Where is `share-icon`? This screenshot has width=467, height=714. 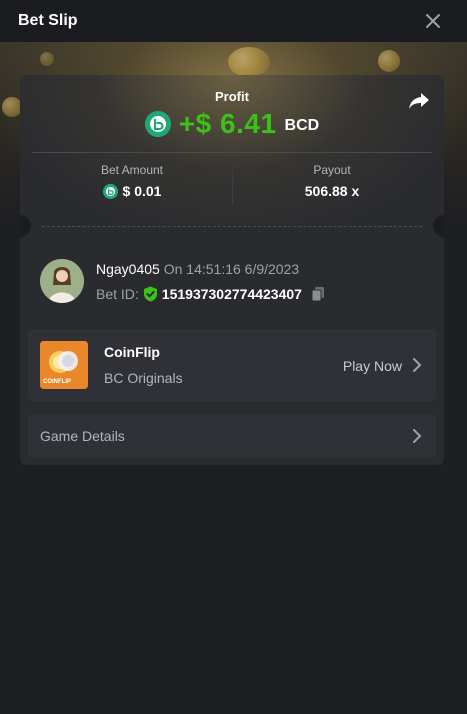 share-icon is located at coordinates (419, 101).